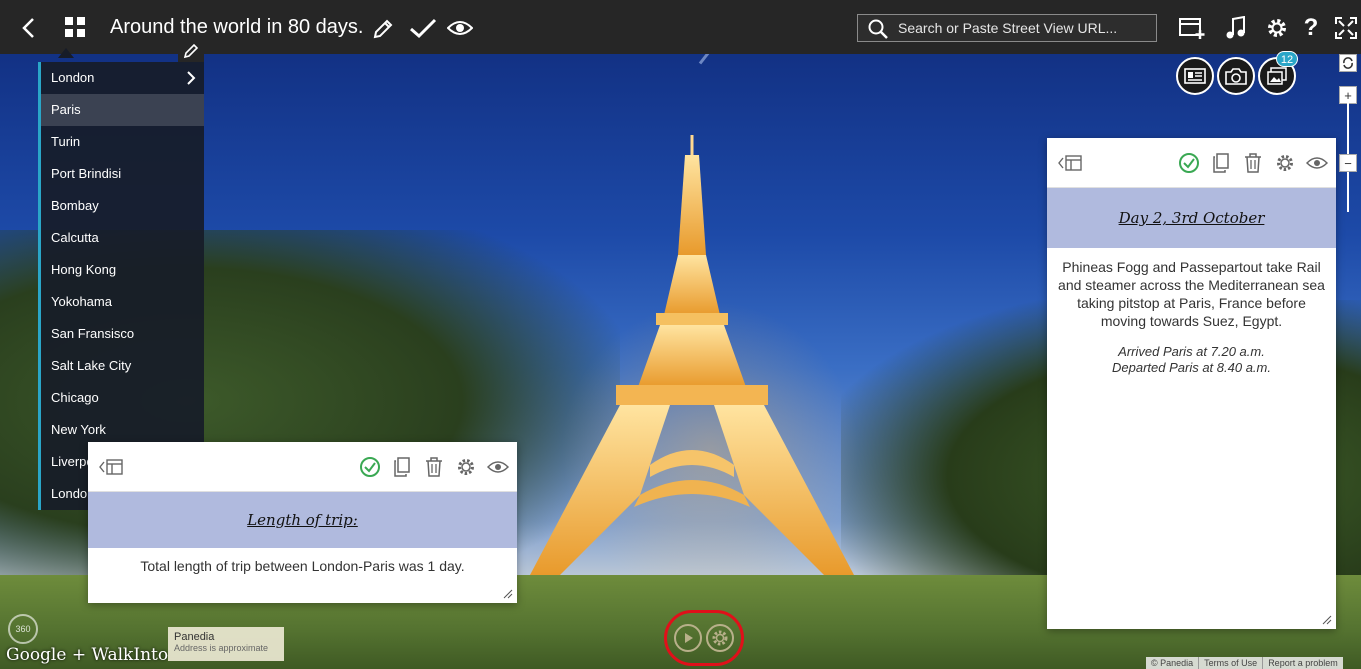 The width and height of the screenshot is (1361, 669). I want to click on play-button, so click(688, 638).